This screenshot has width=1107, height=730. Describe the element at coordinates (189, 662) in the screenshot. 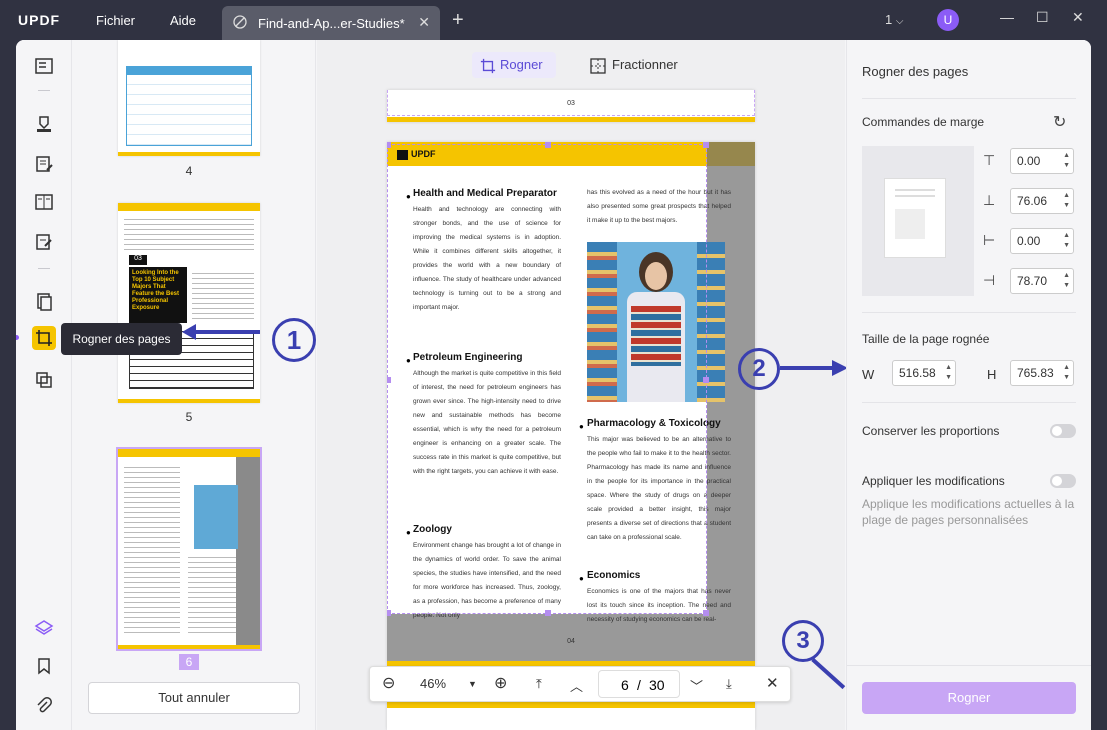

I see `thumbnail-label-6: 6` at that location.